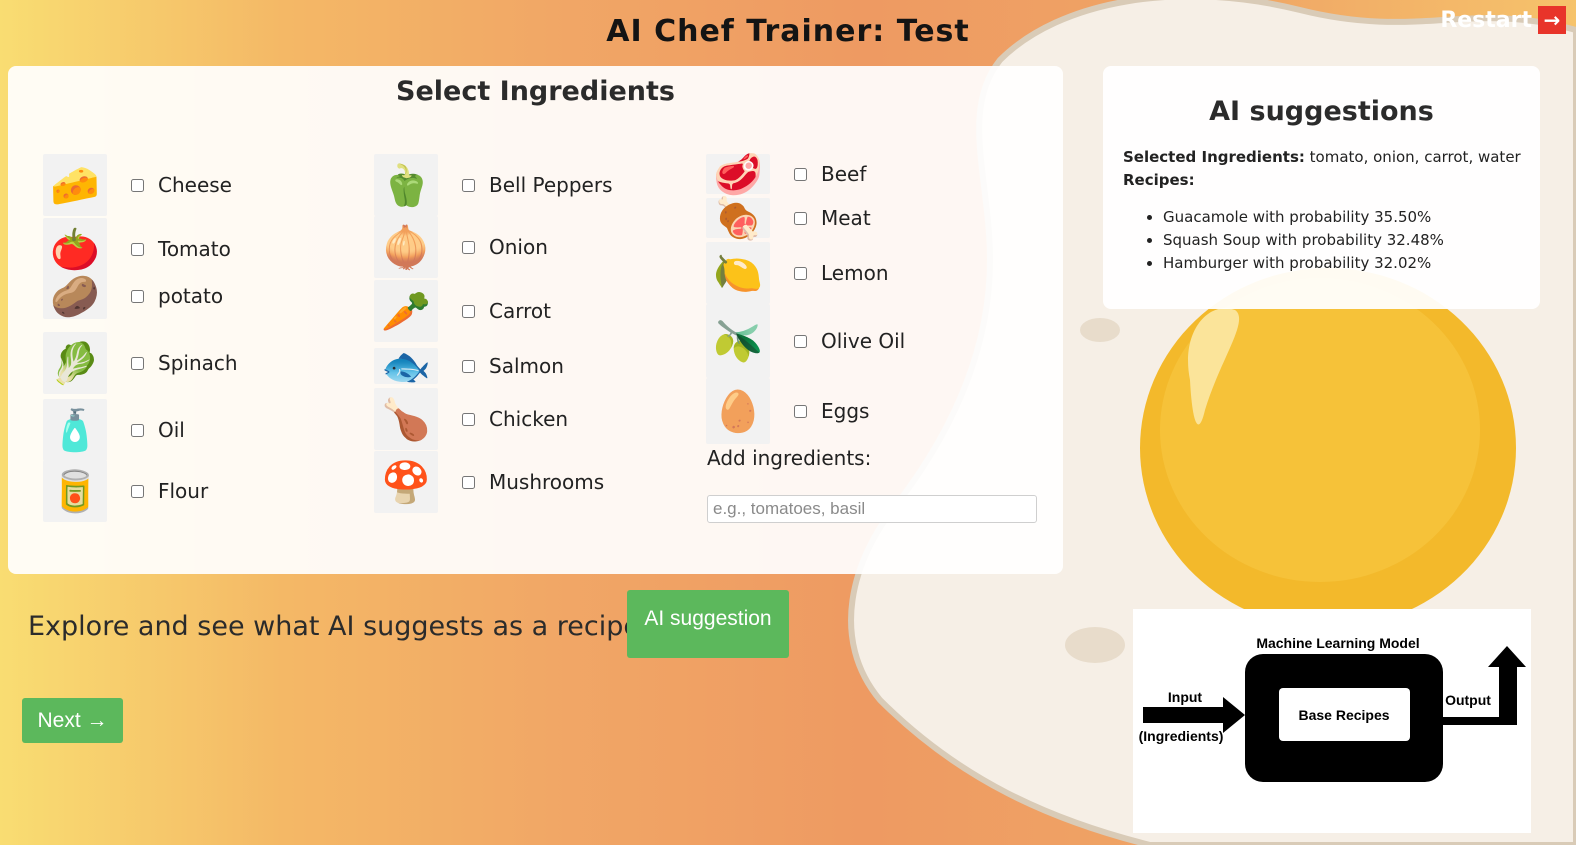 The width and height of the screenshot is (1576, 845). I want to click on ingredient-label: Eggs, so click(845, 411).